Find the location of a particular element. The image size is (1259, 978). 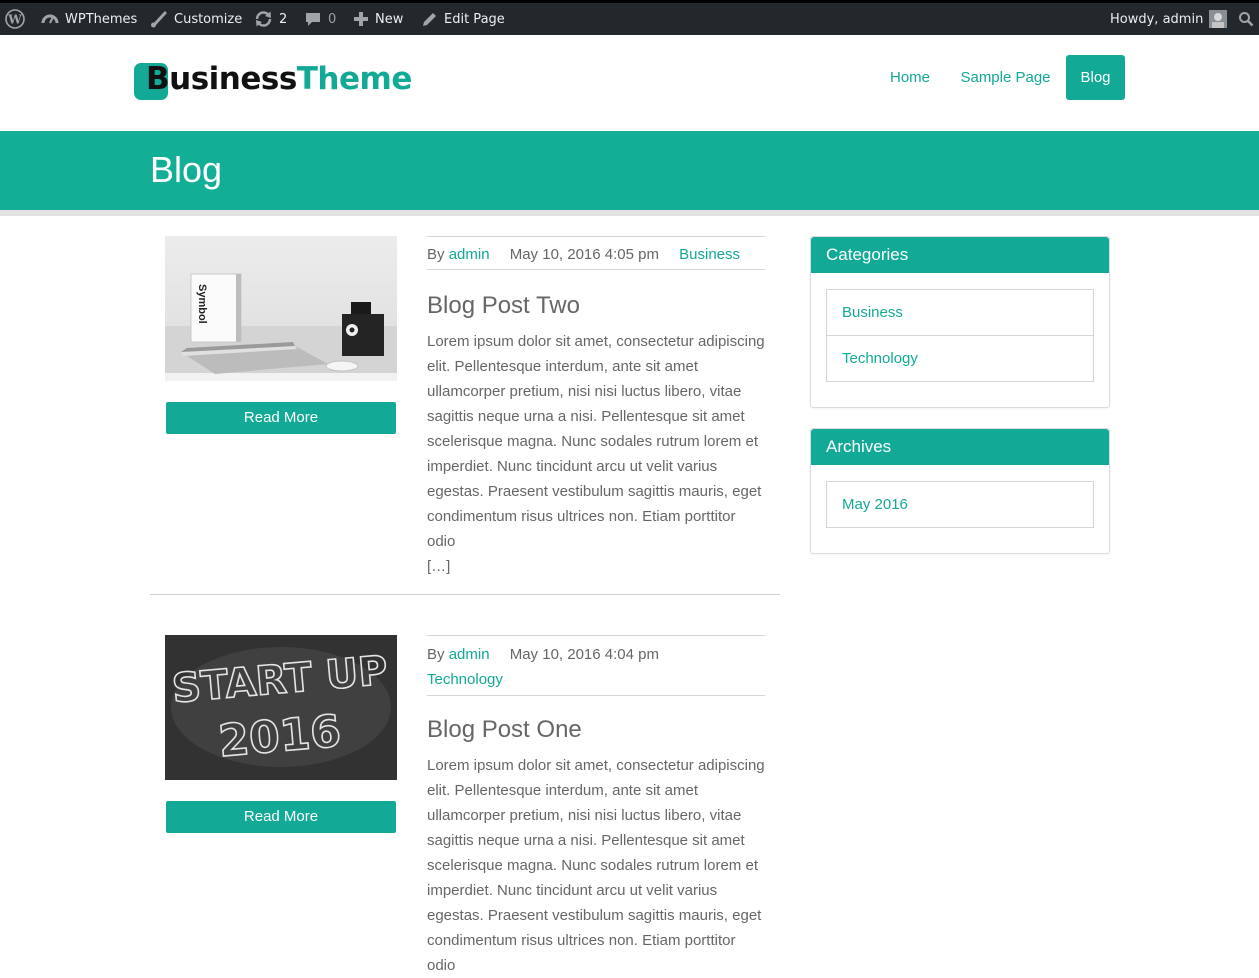

edit-page-label: Edit Page is located at coordinates (474, 19).